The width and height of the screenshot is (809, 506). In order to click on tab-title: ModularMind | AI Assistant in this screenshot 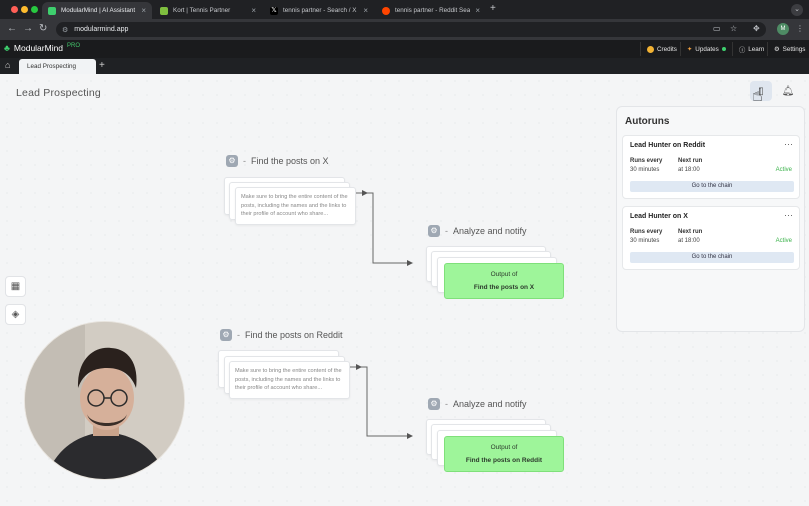, I will do `click(98, 10)`.